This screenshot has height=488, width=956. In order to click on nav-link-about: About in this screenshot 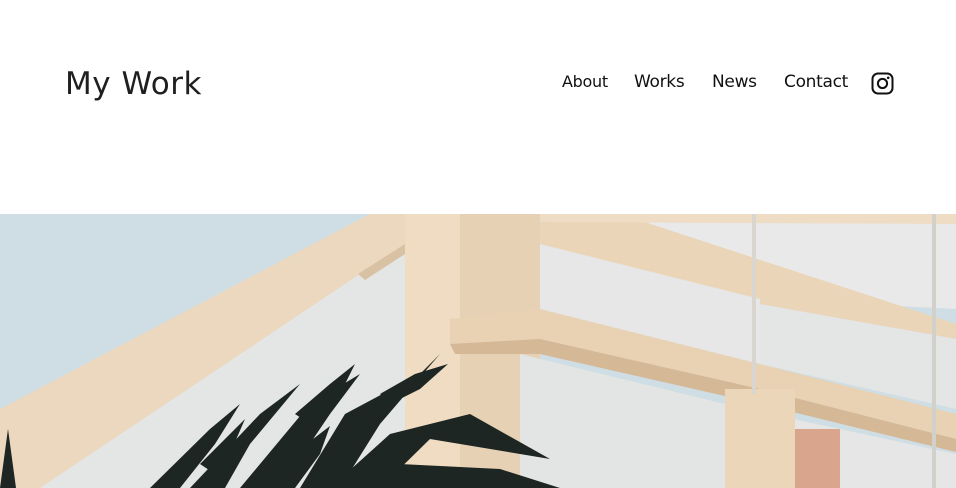, I will do `click(585, 81)`.